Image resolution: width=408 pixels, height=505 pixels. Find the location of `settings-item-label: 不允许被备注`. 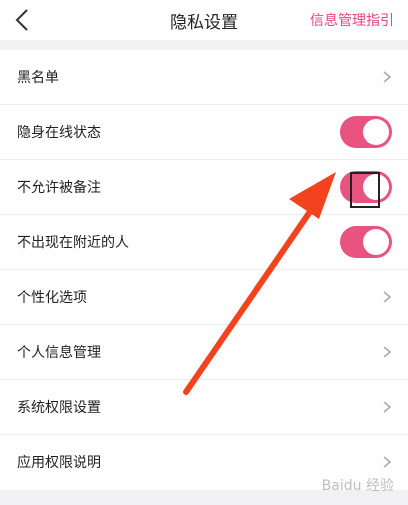

settings-item-label: 不允许被备注 is located at coordinates (59, 188).